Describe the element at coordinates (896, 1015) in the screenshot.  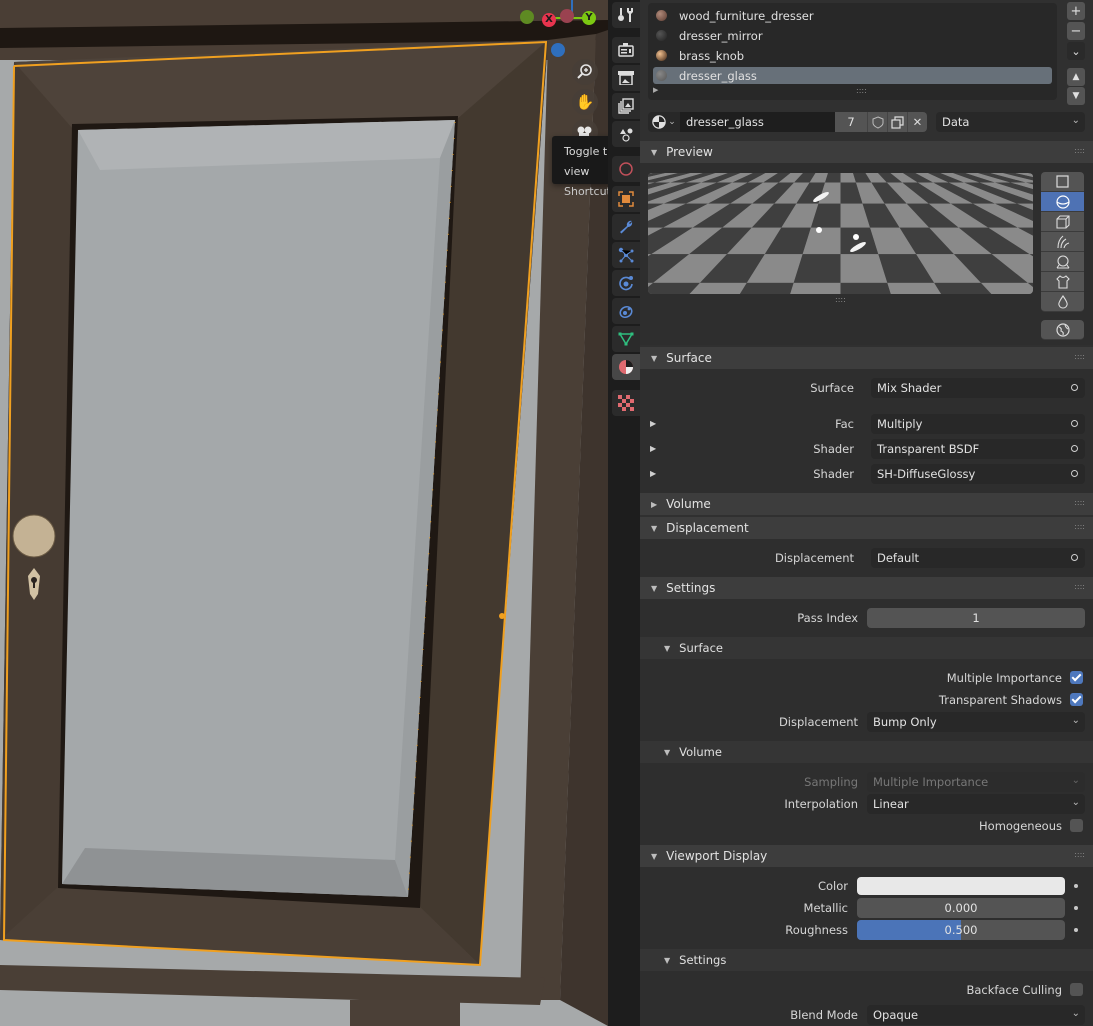
I see `blend-mode-value: Opaque` at that location.